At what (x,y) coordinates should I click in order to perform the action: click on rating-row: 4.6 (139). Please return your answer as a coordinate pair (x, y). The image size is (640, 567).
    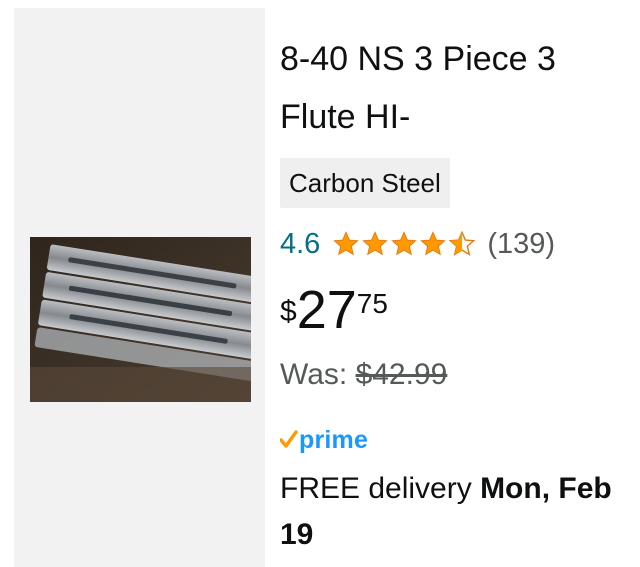
    Looking at the image, I should click on (417, 244).